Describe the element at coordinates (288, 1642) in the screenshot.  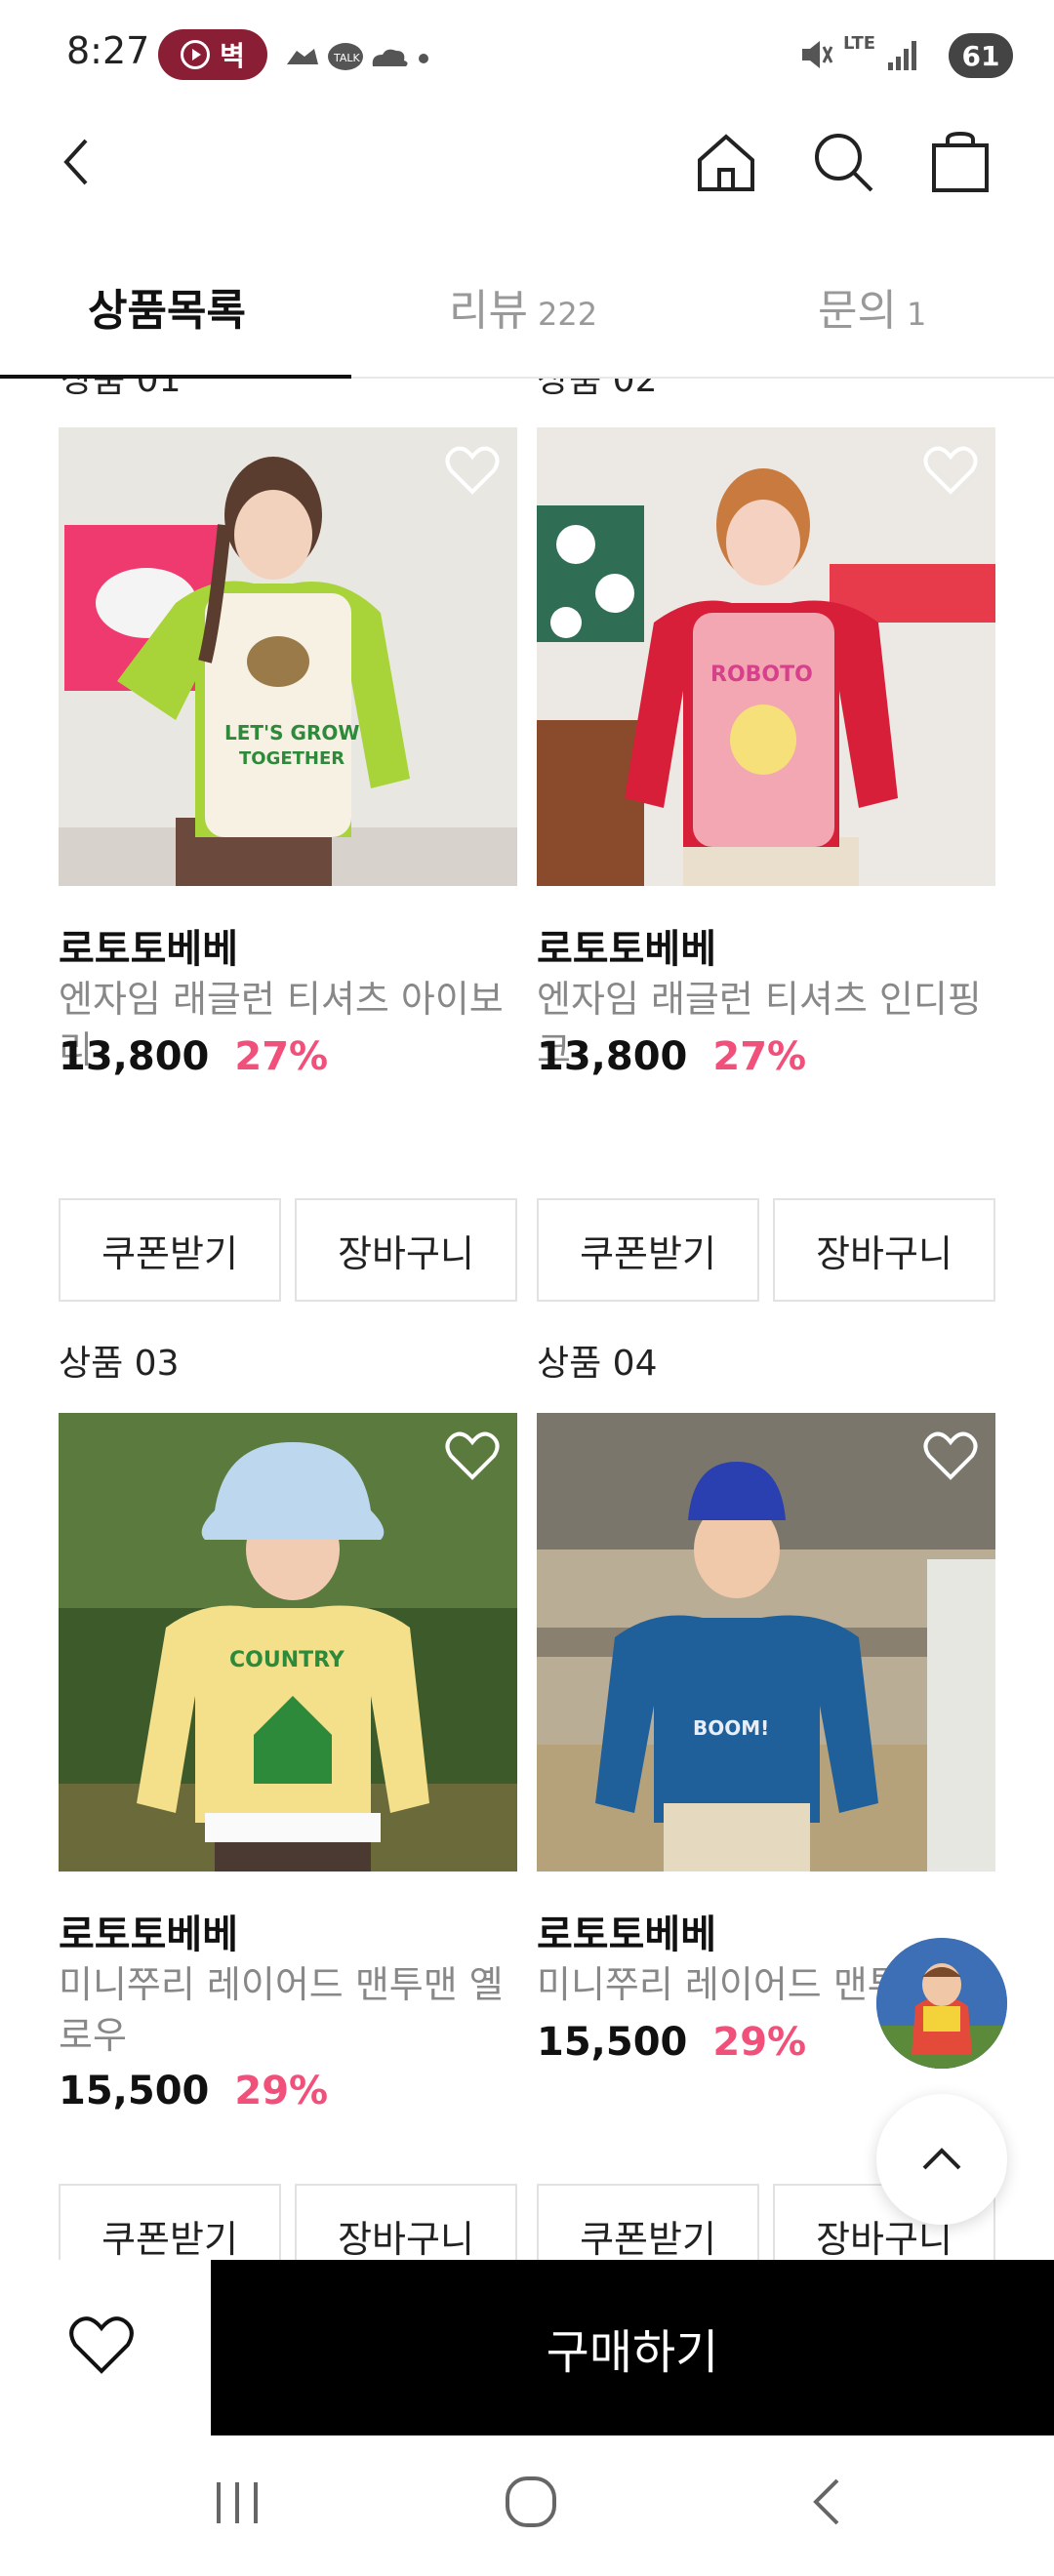
I see `product-image: COUNTRY` at that location.